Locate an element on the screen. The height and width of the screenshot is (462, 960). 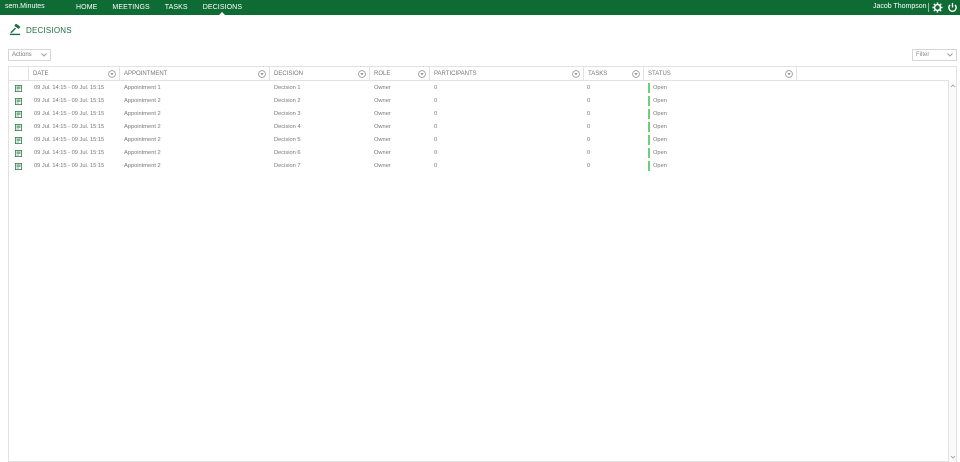
cell-decision: Decision 2 is located at coordinates (287, 101).